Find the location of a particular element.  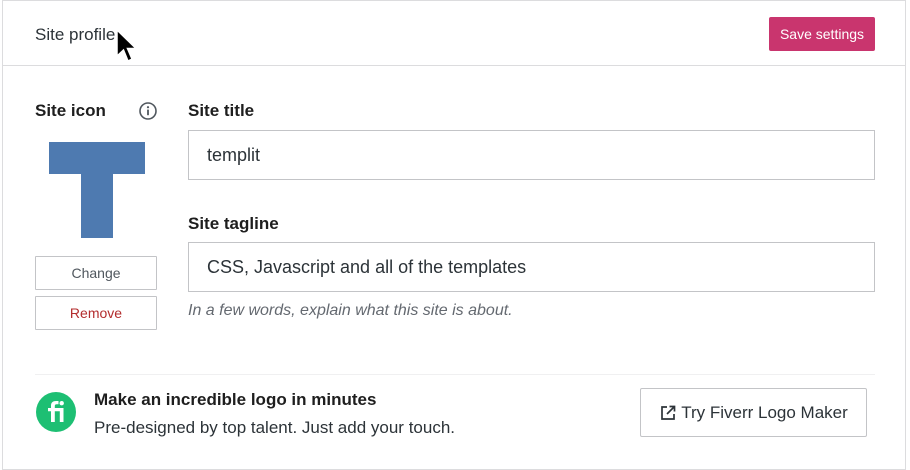

mouse-cursor-icon is located at coordinates (127, 46).